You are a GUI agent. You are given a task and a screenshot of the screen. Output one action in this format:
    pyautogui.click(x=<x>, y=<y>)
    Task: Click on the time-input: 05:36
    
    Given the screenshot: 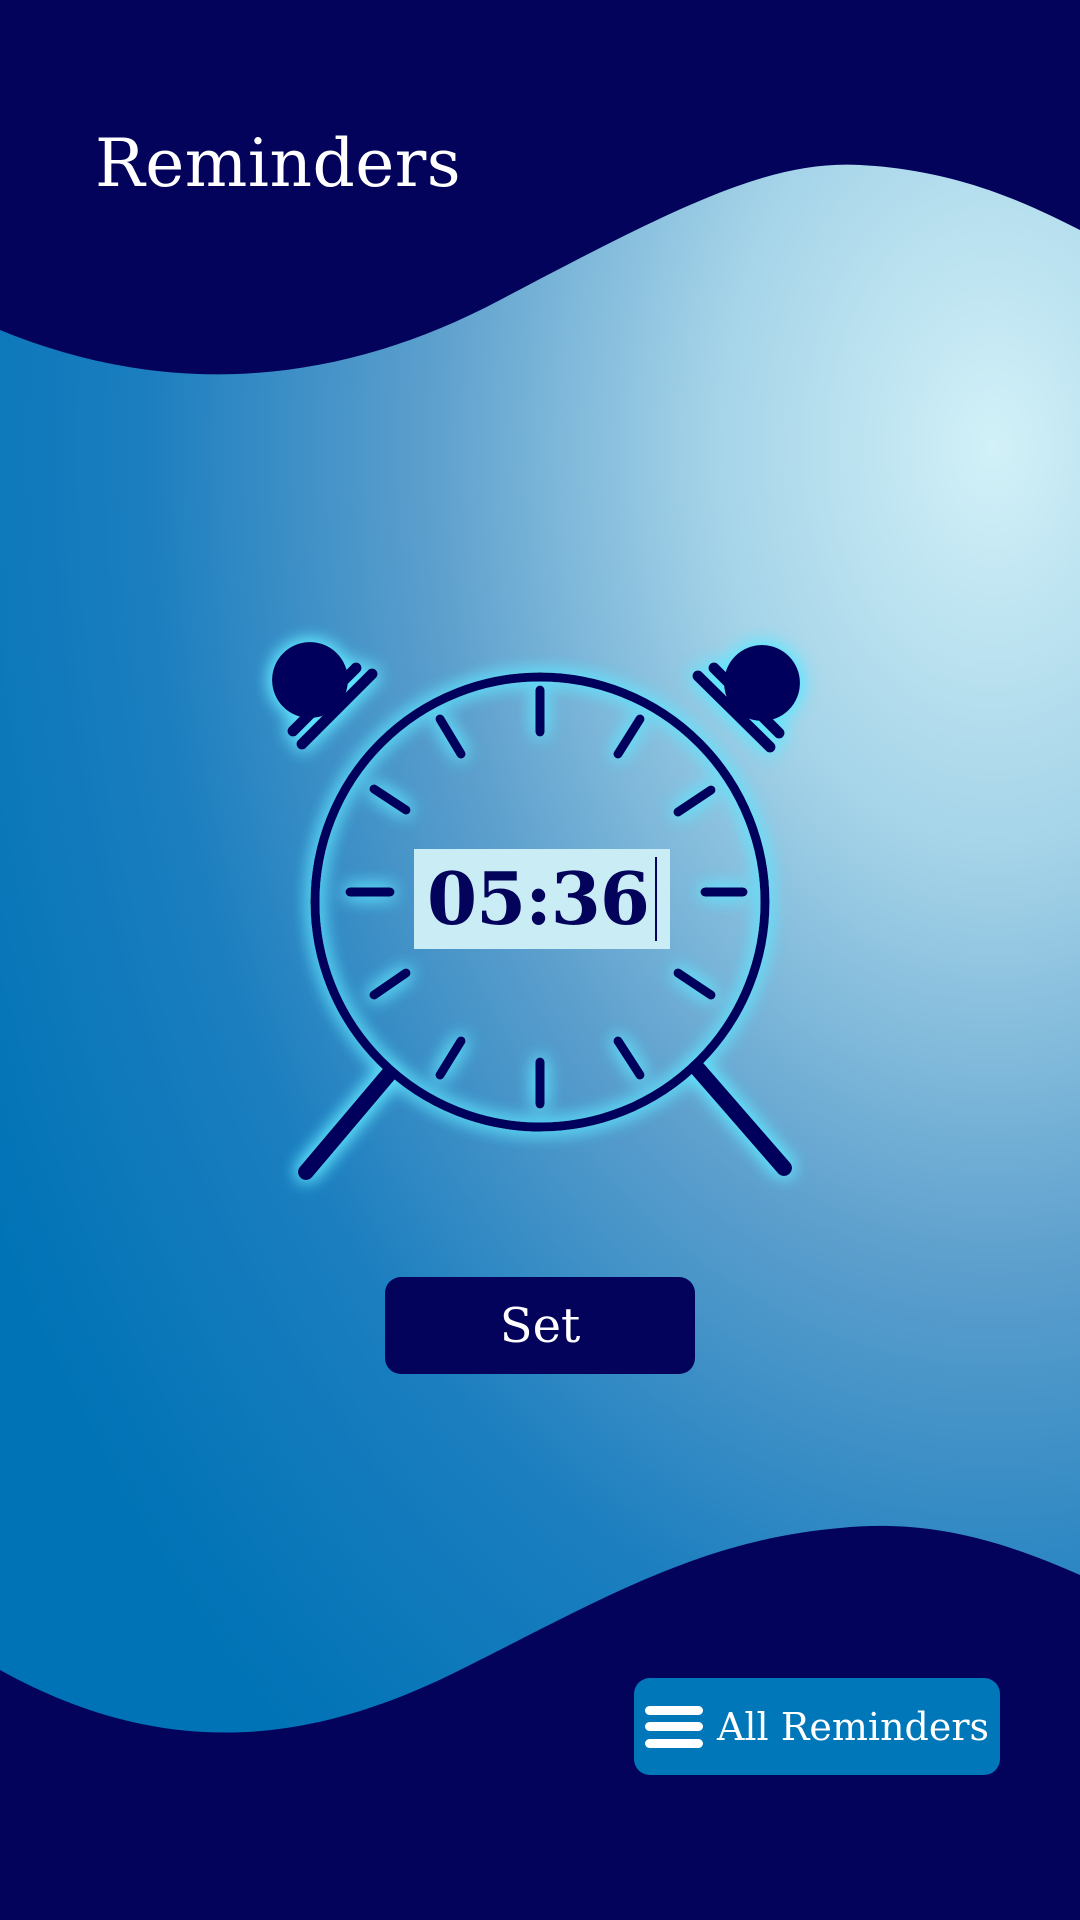 What is the action you would take?
    pyautogui.click(x=542, y=899)
    